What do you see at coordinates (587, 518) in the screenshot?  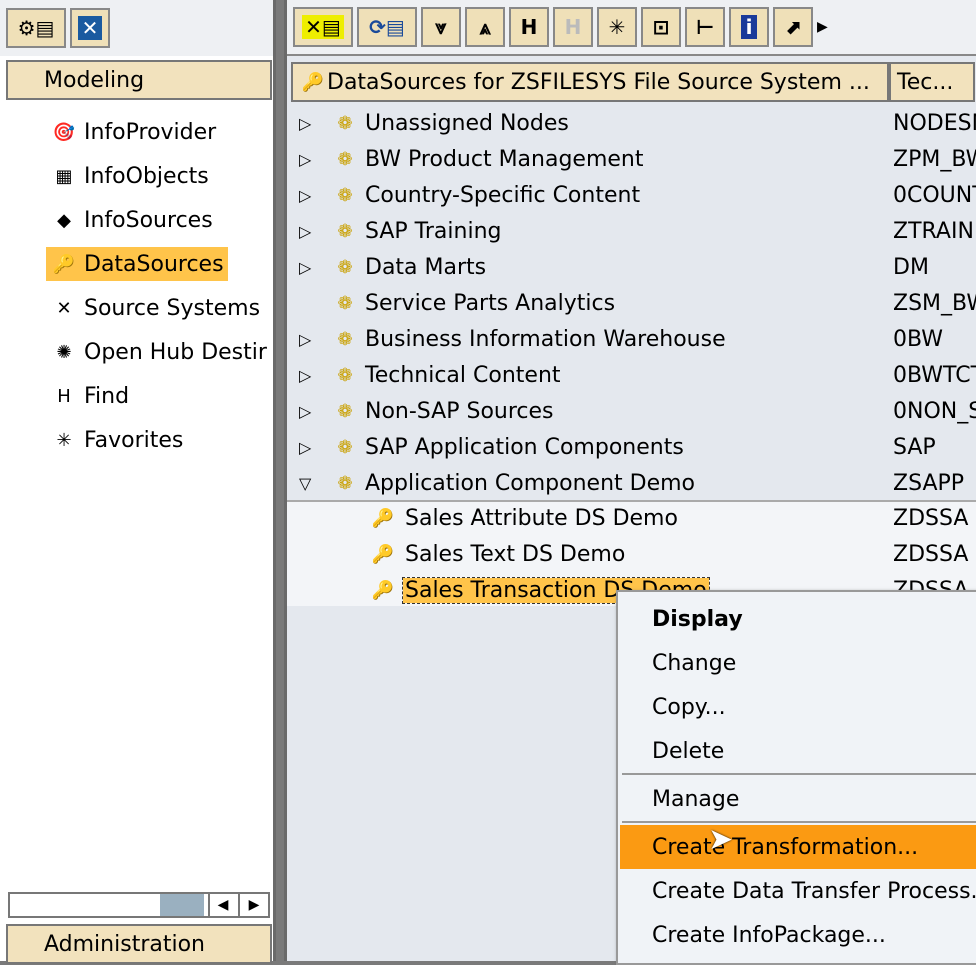 I see `datasource-node: 🔑 Sales Attribute DS Demo` at bounding box center [587, 518].